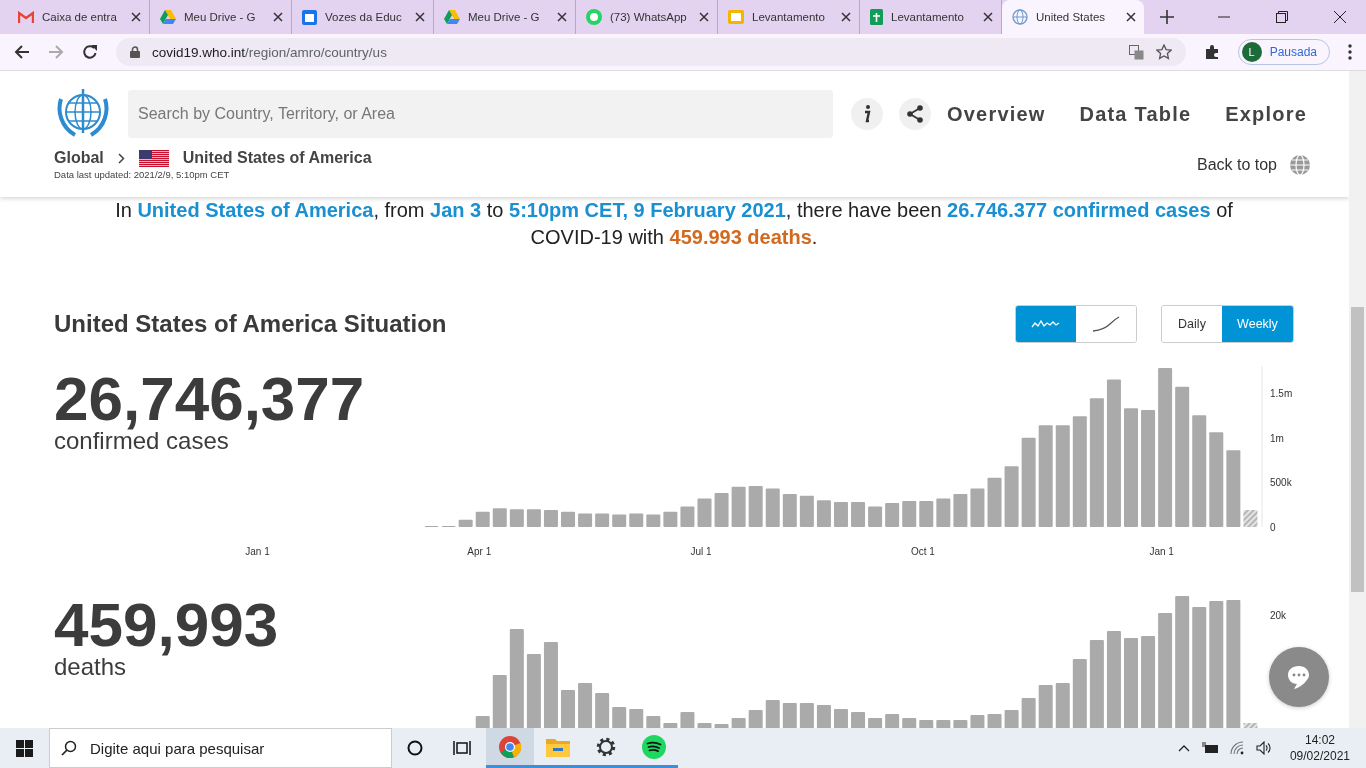 The image size is (1366, 768). Describe the element at coordinates (153, 158) in the screenshot. I see `flag-icon` at that location.